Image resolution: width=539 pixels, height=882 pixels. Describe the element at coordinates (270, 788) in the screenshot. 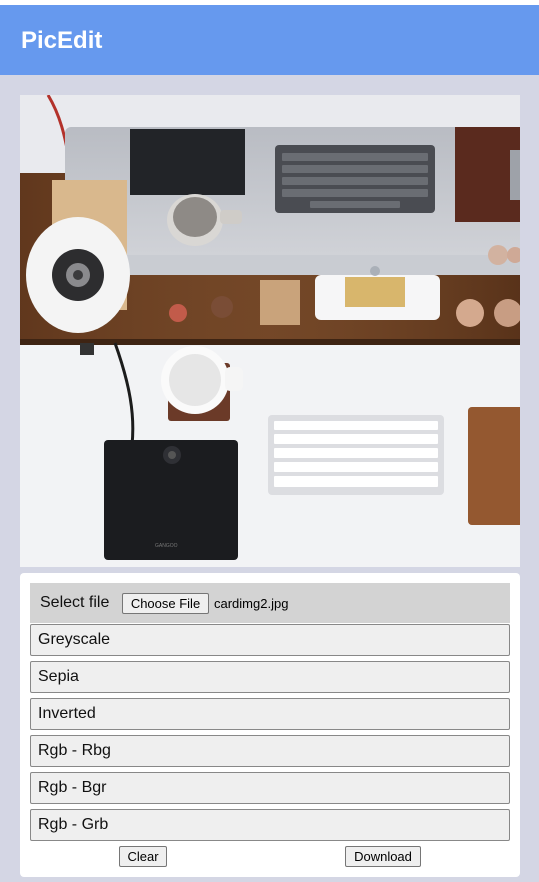

I see `rgb-bgr-button: Rgb - Bgr` at that location.